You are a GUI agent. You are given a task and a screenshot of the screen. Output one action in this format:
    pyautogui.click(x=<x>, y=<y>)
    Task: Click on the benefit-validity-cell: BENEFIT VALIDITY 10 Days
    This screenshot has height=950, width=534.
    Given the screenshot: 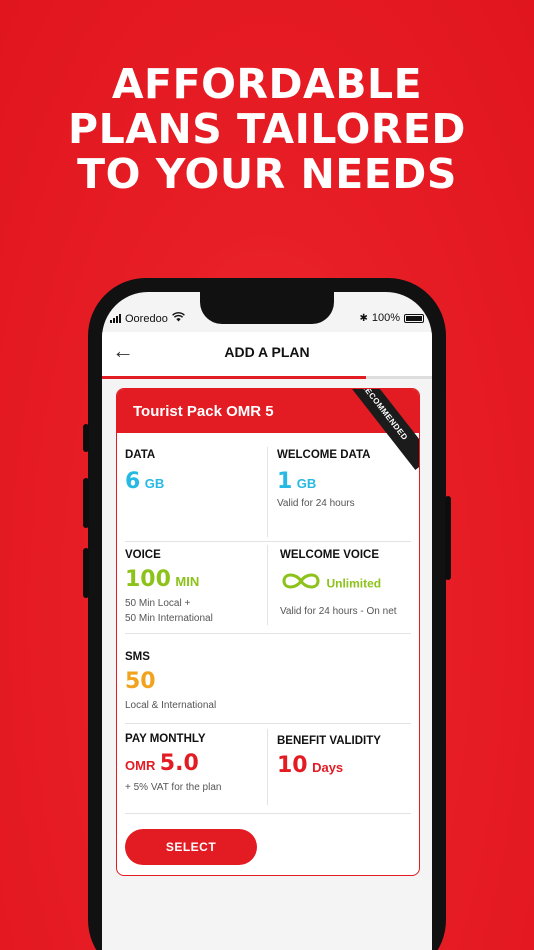 What is the action you would take?
    pyautogui.click(x=329, y=756)
    